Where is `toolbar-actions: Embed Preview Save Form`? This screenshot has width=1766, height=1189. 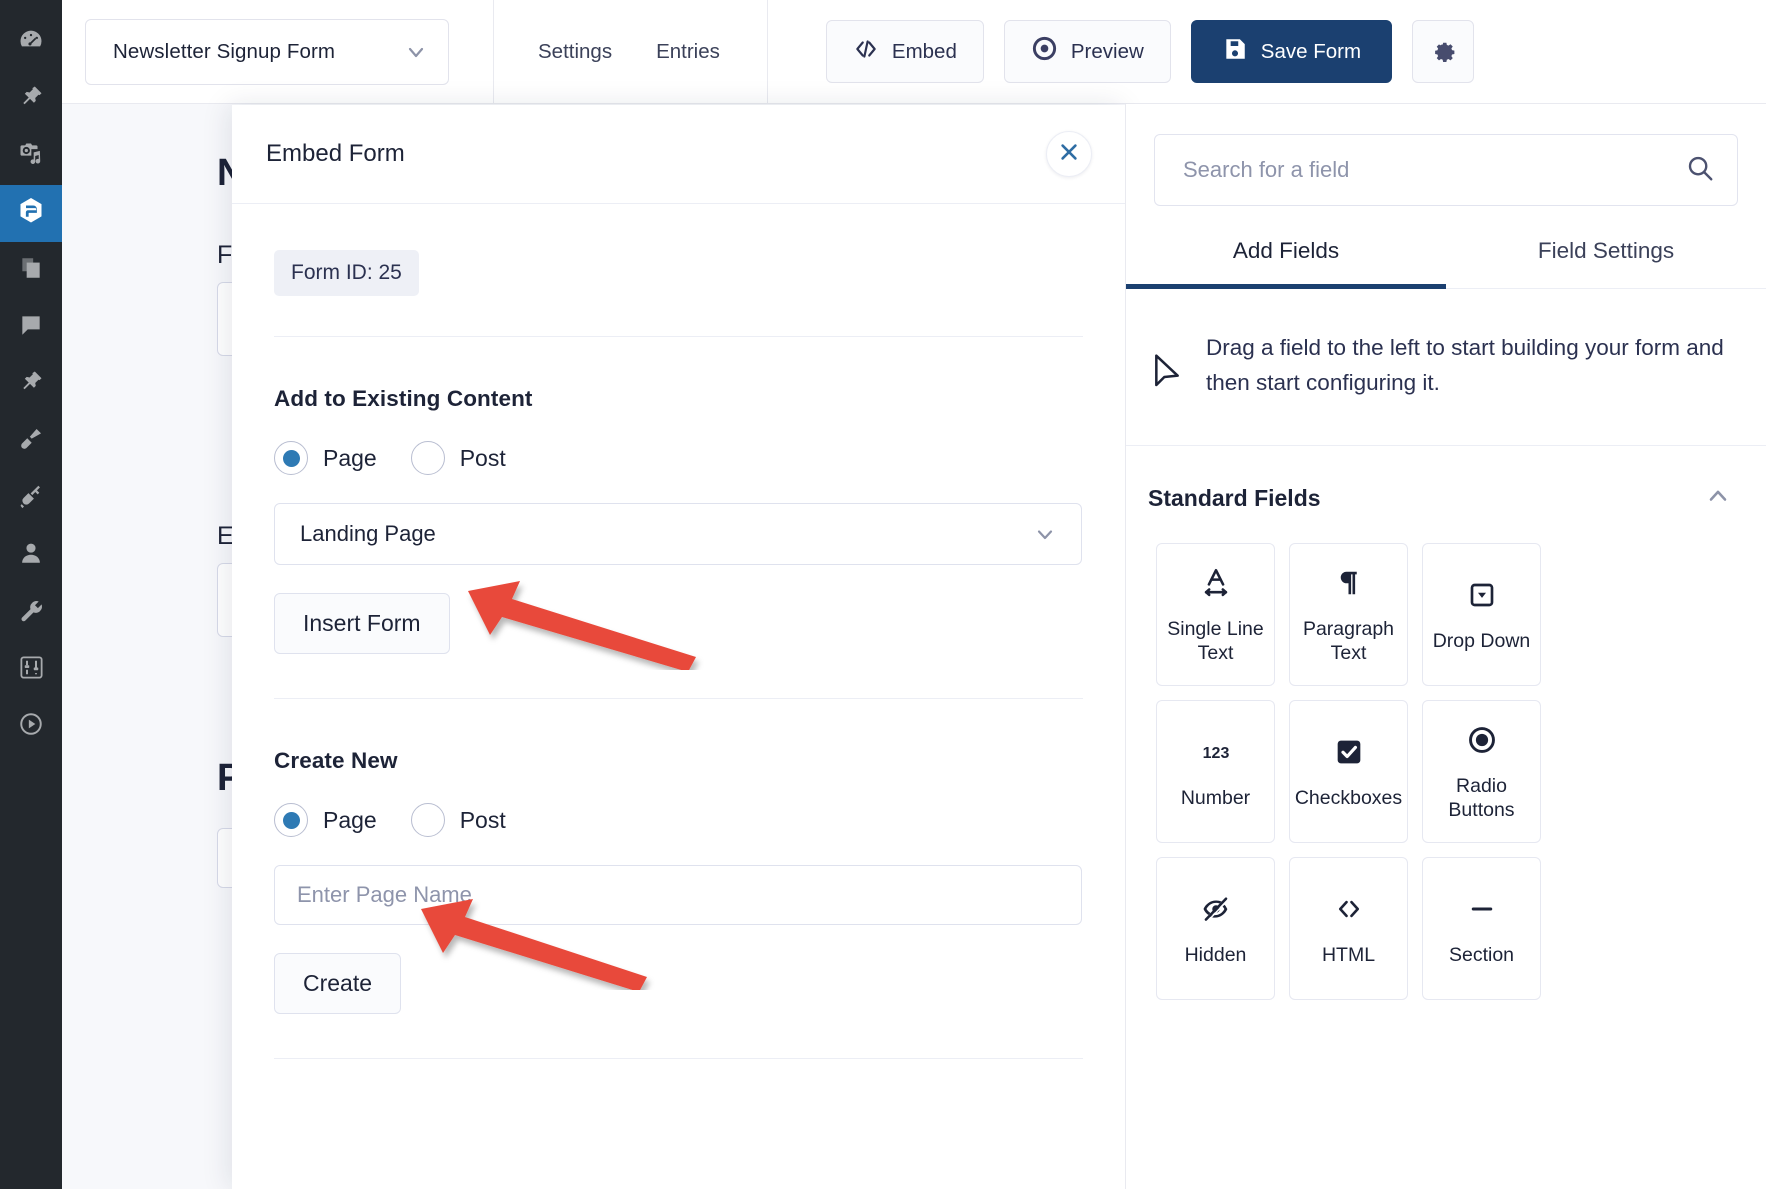 toolbar-actions: Embed Preview Save Form is located at coordinates (1150, 51).